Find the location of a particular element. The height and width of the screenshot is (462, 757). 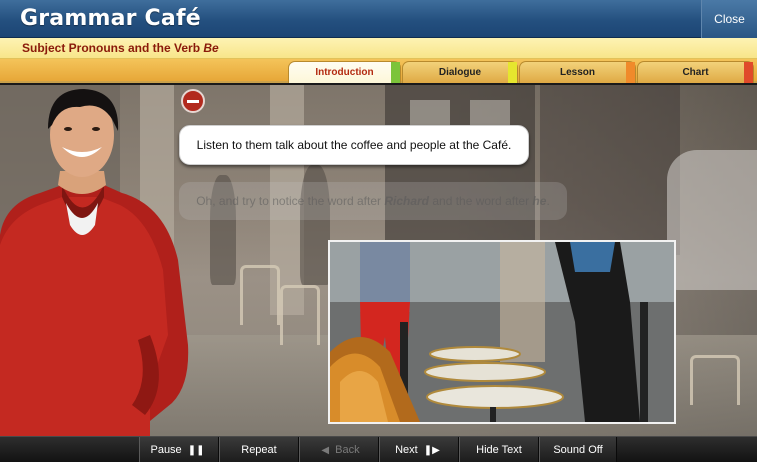

pause-button: Pause ❚❚ is located at coordinates (179, 449).